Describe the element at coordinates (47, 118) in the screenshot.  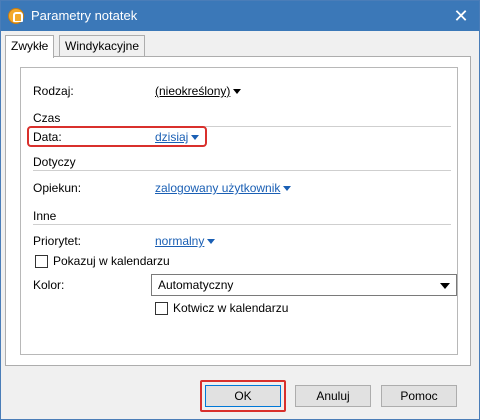
I see `section-czas: Czas` at that location.